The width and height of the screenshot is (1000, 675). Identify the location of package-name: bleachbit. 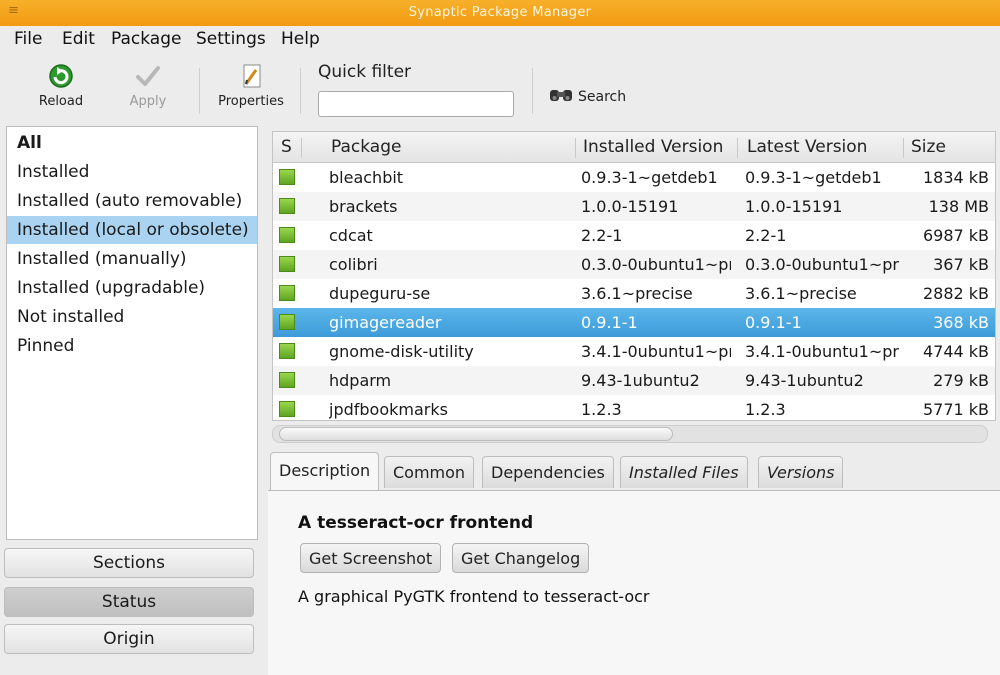
(366, 177).